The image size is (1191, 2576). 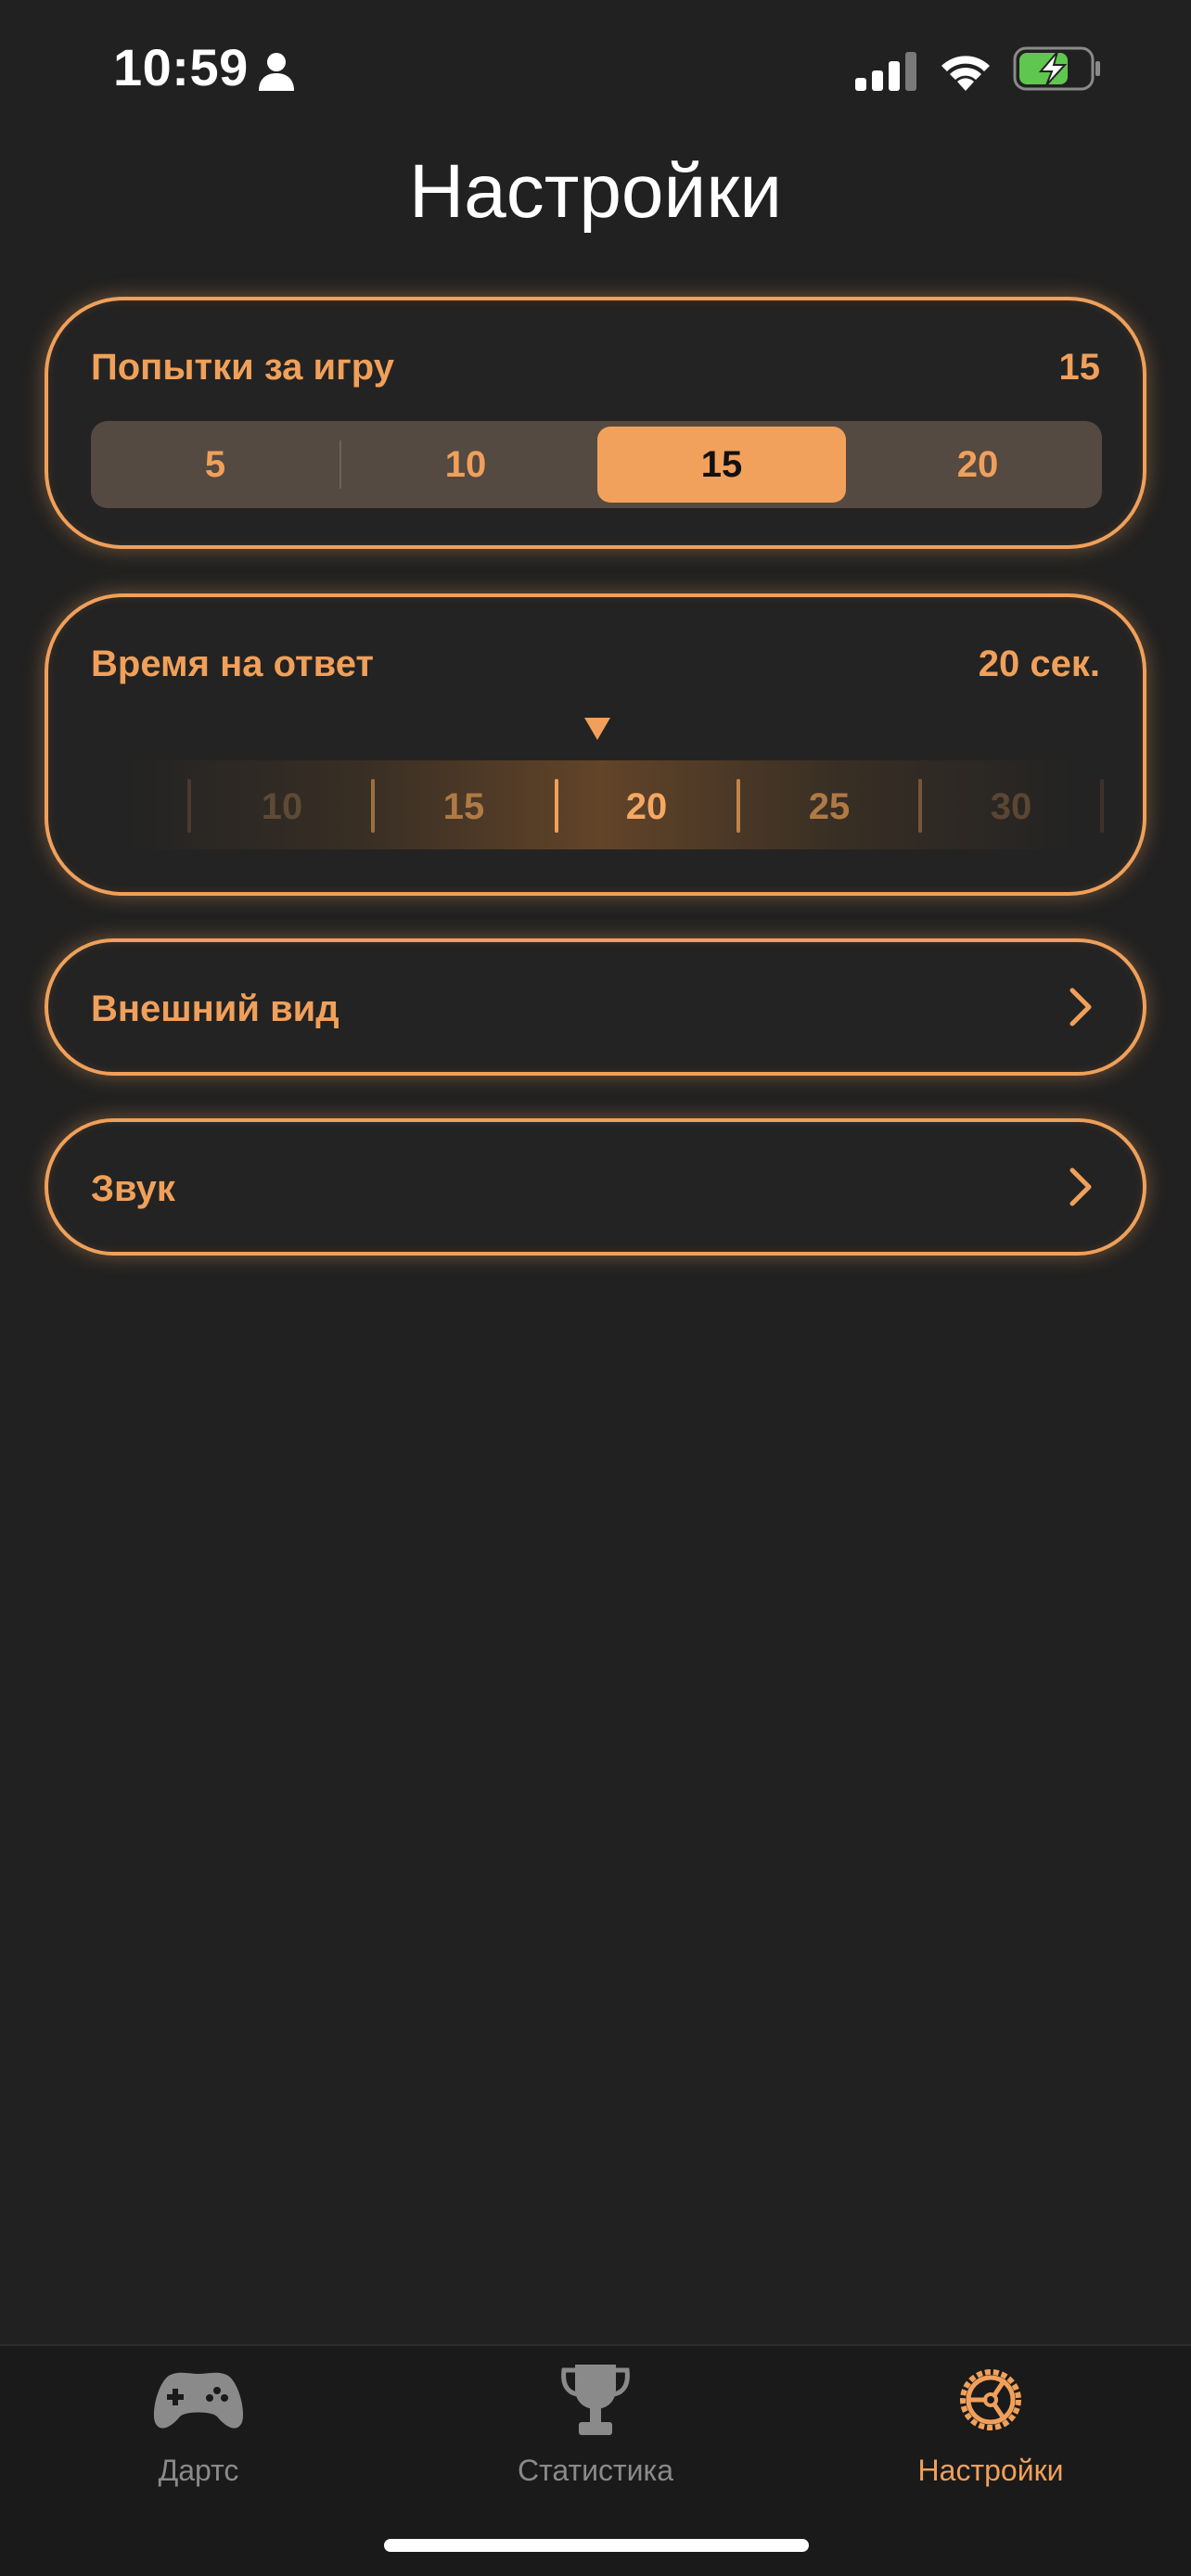 What do you see at coordinates (198, 2400) in the screenshot?
I see `gamecontroller-icon` at bounding box center [198, 2400].